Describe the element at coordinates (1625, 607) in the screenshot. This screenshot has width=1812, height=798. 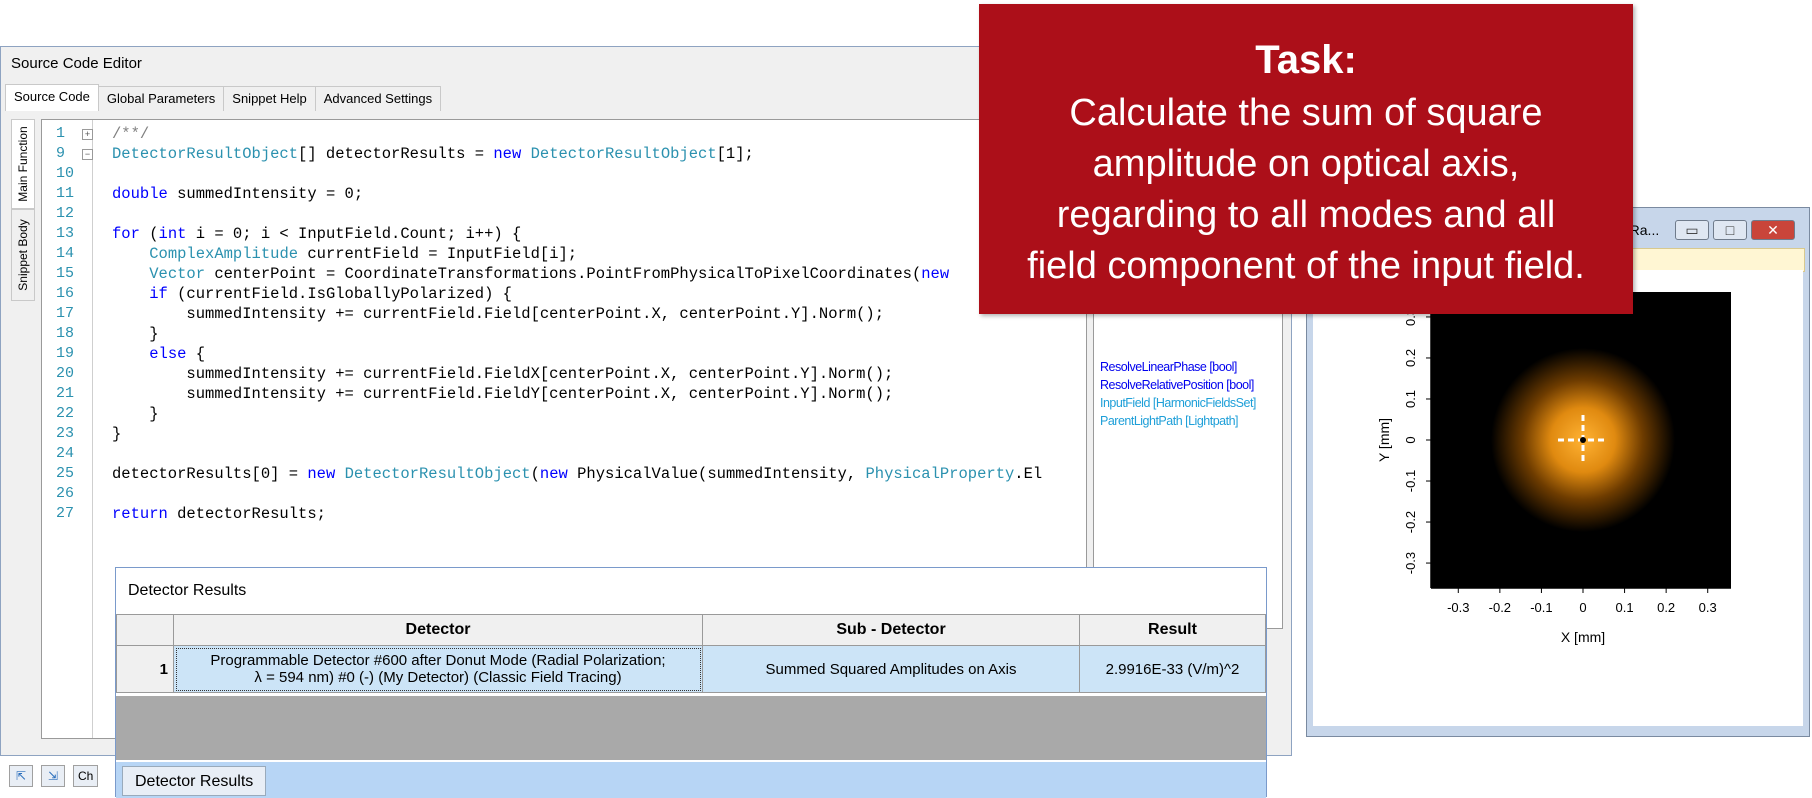
I see `x-tick-label: 0.1` at that location.